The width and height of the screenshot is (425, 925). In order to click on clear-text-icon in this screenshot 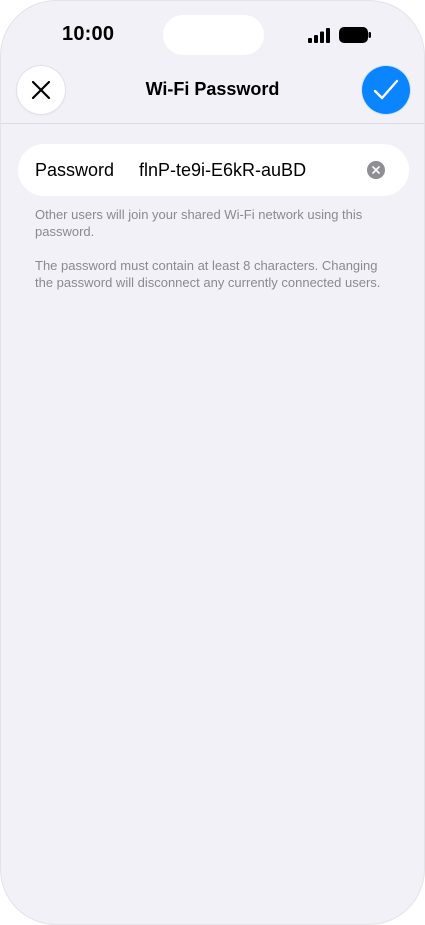, I will do `click(376, 170)`.